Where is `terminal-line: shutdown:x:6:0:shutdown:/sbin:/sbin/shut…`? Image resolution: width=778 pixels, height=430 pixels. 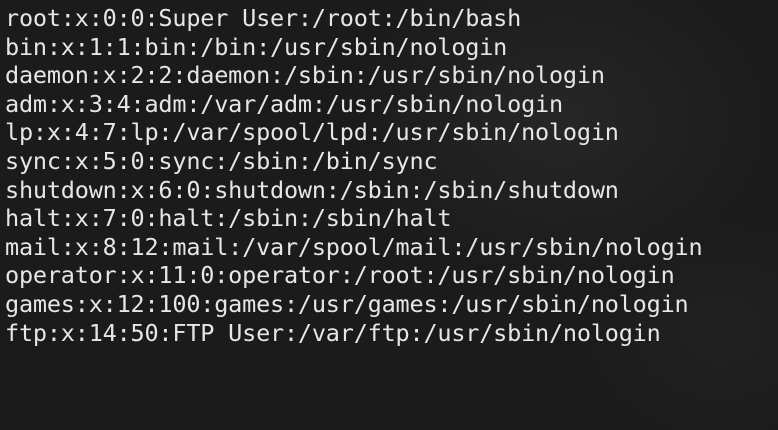 terminal-line: shutdown:x:6:0:shutdown:/sbin:/sbin/shut… is located at coordinates (312, 189).